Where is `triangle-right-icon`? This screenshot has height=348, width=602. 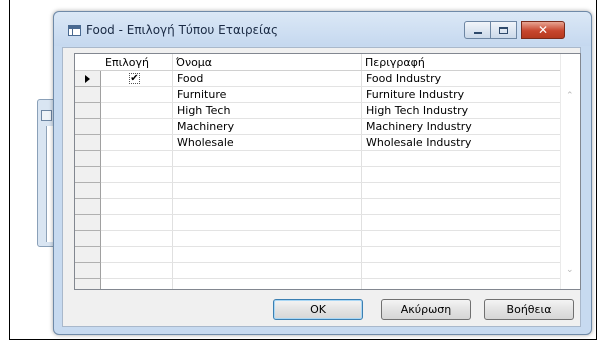 triangle-right-icon is located at coordinates (87, 79).